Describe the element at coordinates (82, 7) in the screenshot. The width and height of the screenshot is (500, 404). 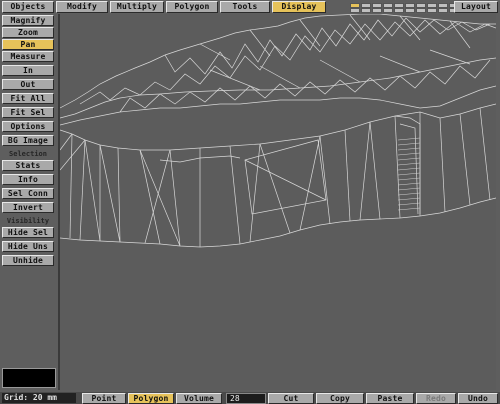
I see `tab-modify: Modify` at that location.